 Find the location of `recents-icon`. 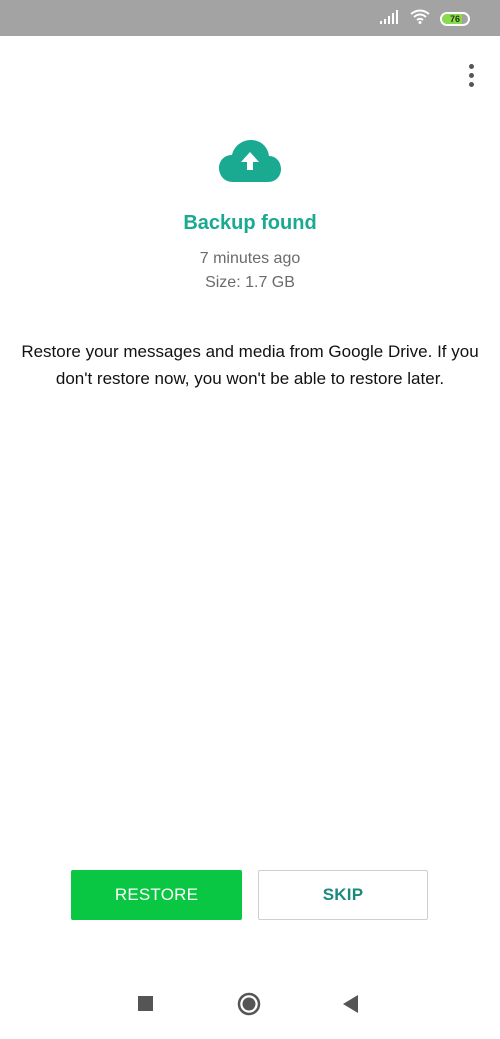

recents-icon is located at coordinates (145, 1003).